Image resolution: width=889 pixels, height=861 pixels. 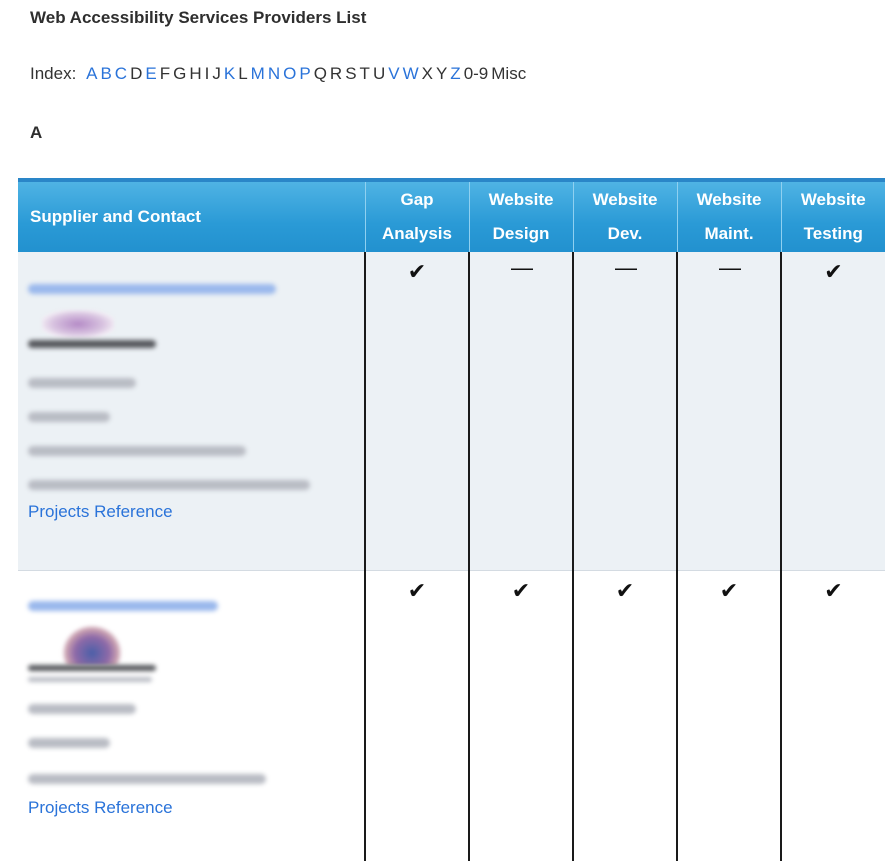 I want to click on index-letter-b: B, so click(x=105, y=73).